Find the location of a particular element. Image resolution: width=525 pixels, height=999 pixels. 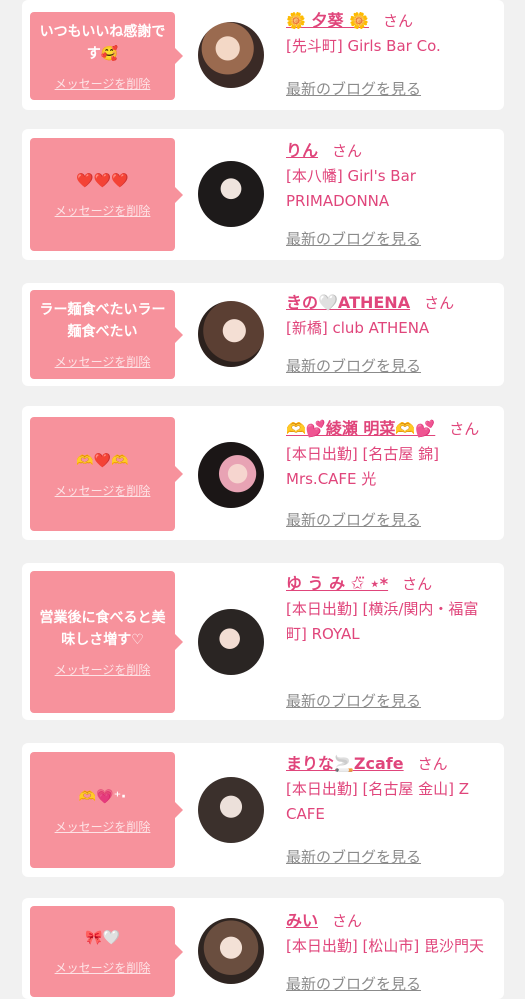

profile-name-link: みい is located at coordinates (302, 920).